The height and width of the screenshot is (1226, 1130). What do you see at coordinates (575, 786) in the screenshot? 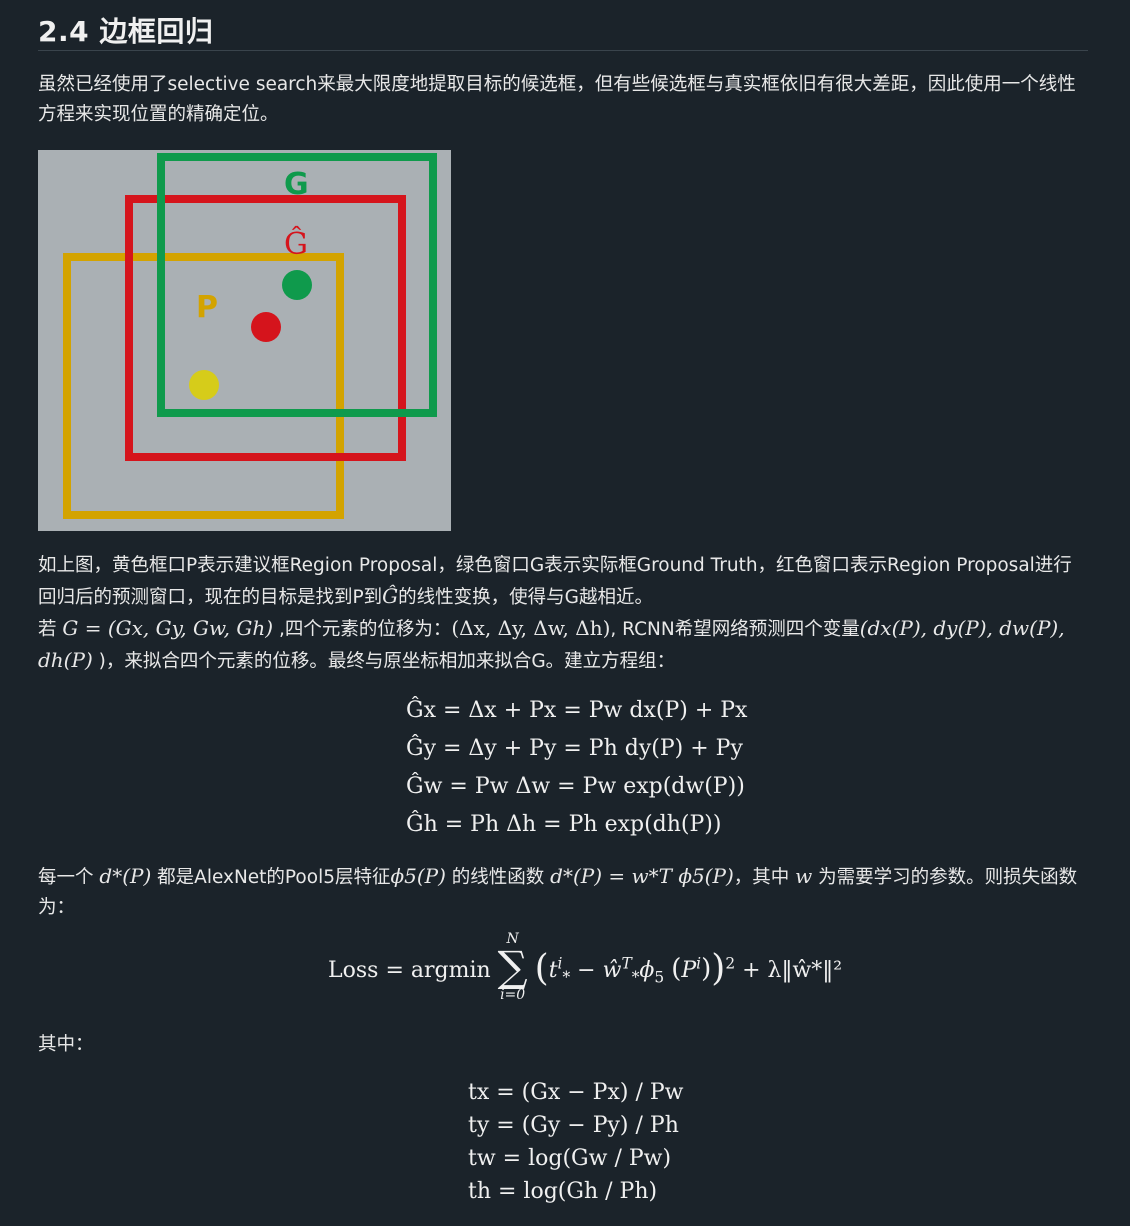
I see `equation-gw: Ĝw = Pw Δw = Pw exp(dw(P))` at bounding box center [575, 786].